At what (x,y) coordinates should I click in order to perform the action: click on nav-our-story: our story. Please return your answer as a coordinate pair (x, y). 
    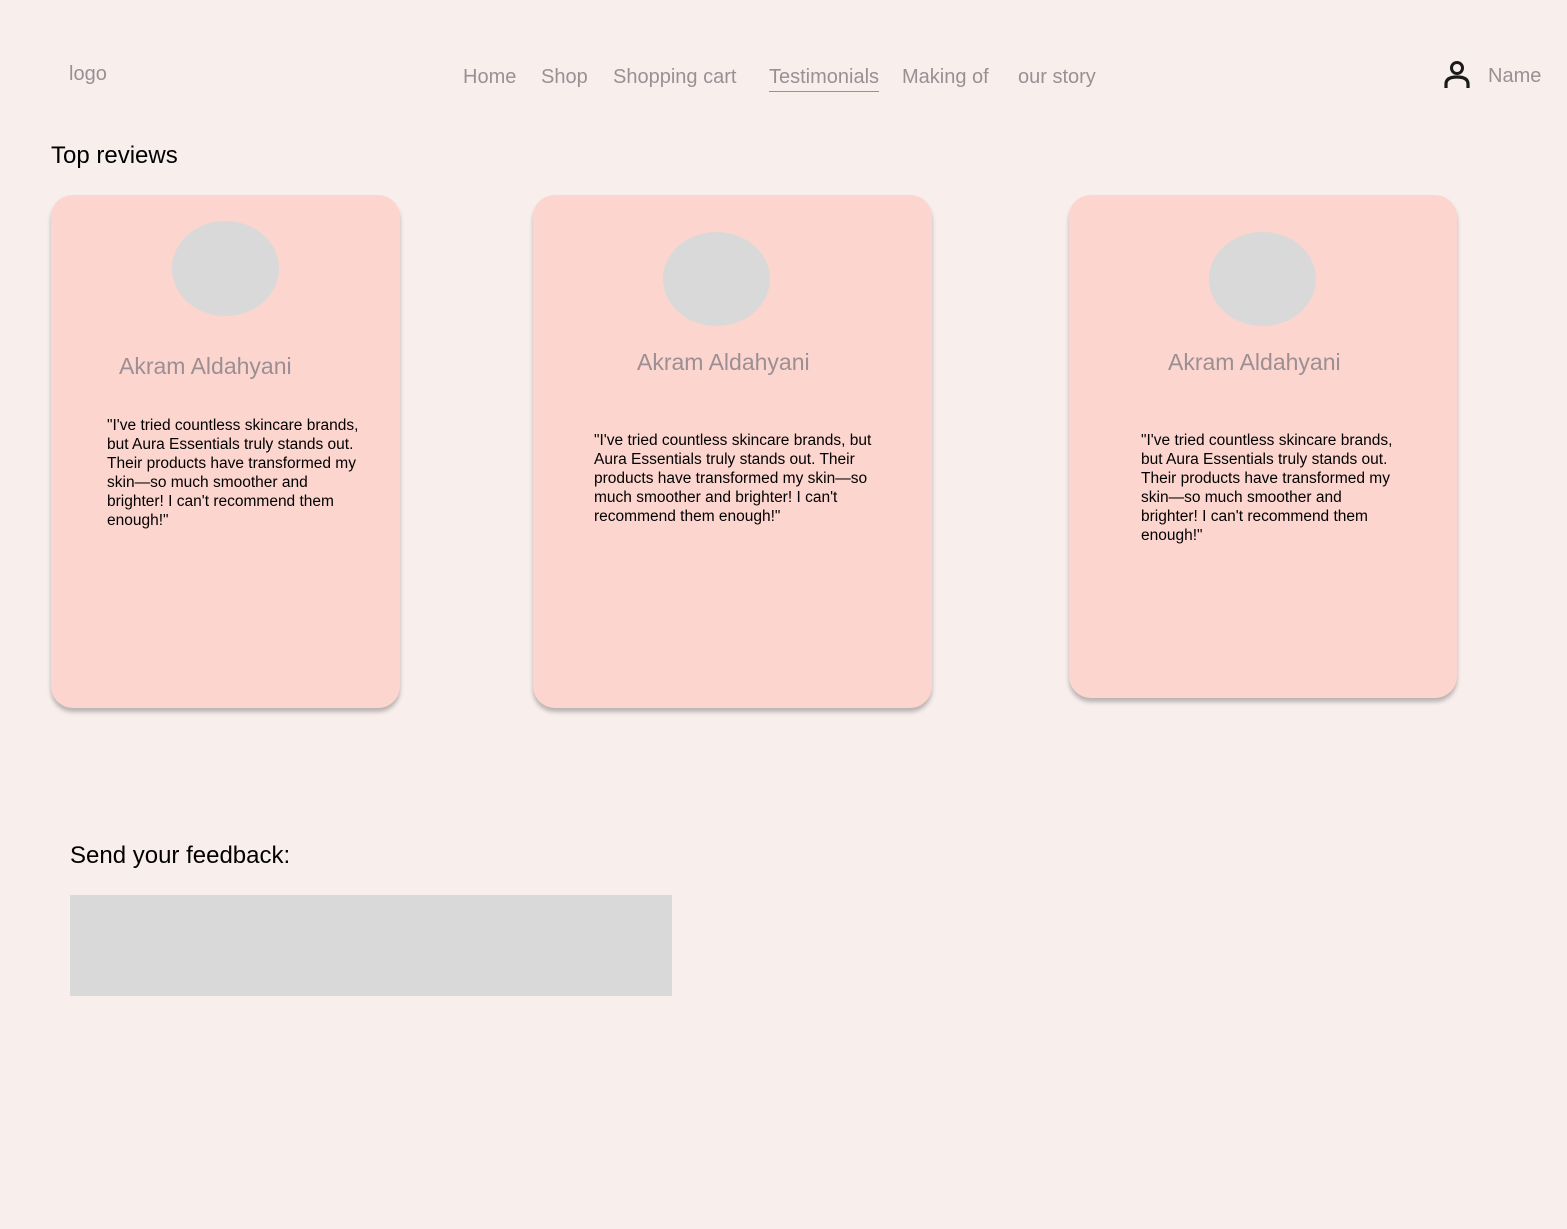
    Looking at the image, I should click on (1057, 77).